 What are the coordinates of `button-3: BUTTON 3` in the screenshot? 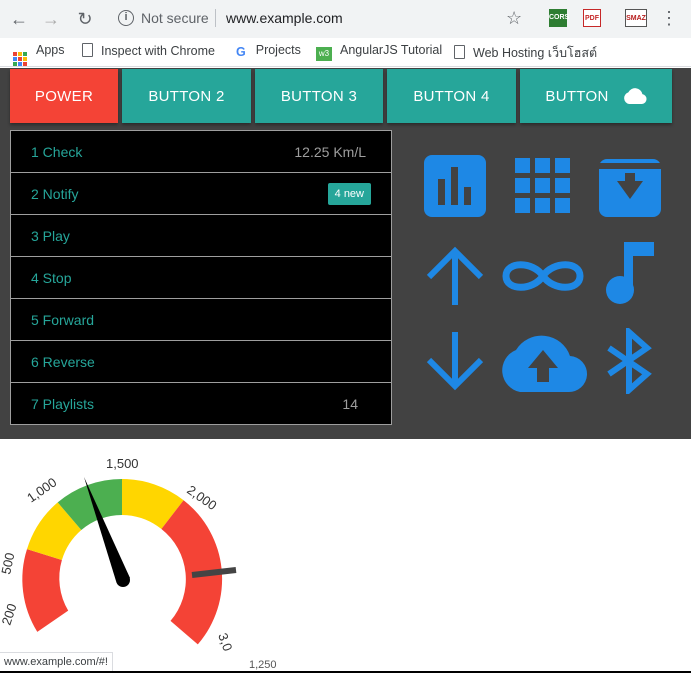 It's located at (319, 96).